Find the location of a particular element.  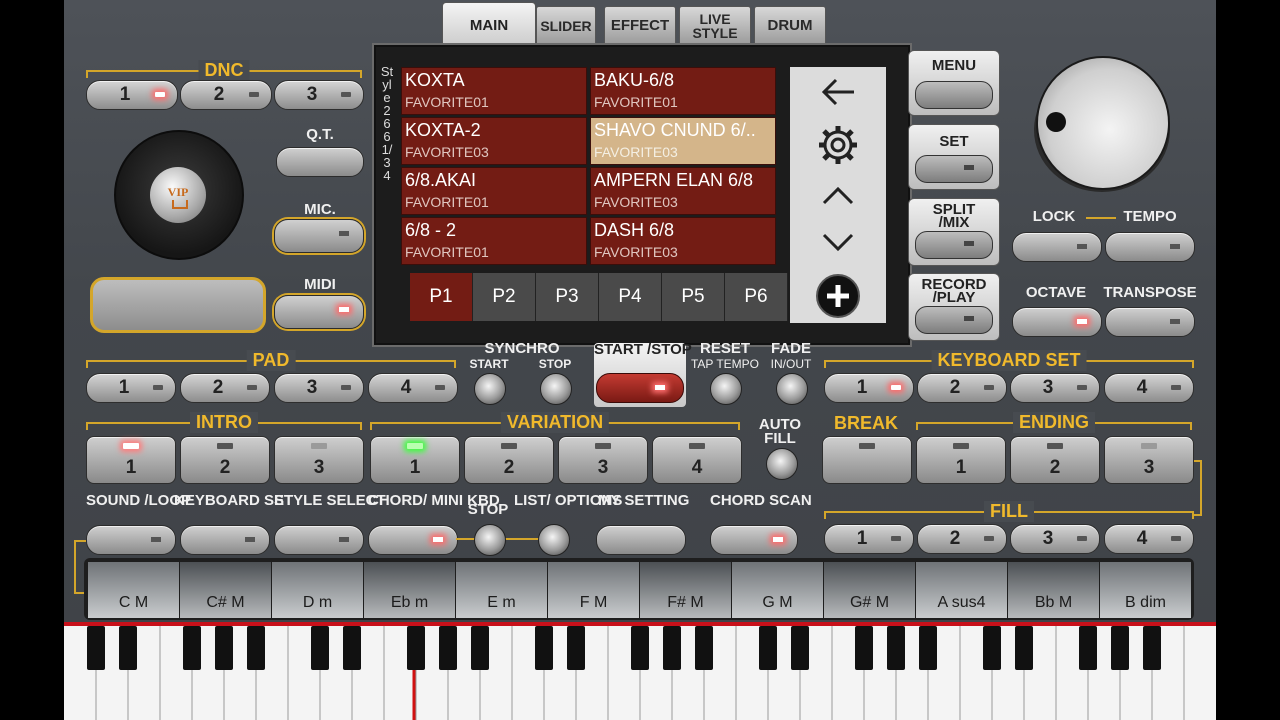

keyboard-set-button-3: 3 is located at coordinates (1055, 388).